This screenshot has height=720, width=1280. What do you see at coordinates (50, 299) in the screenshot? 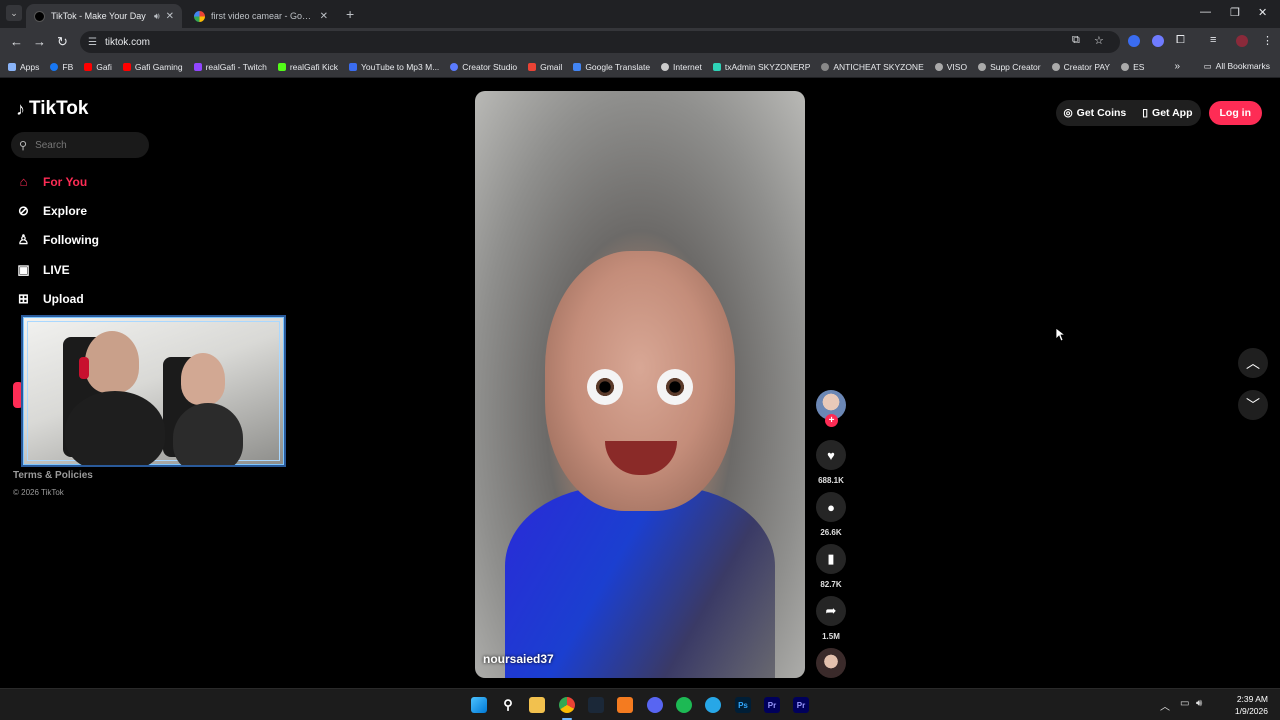
I see `nav-upload: ⊞ Upload` at bounding box center [50, 299].